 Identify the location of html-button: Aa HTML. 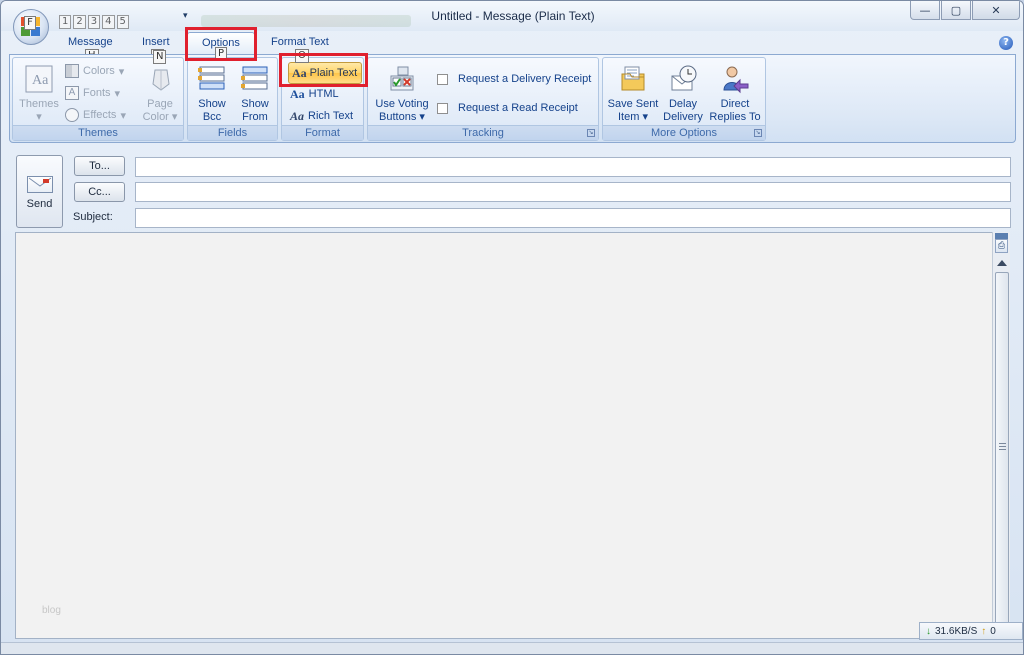
(314, 94).